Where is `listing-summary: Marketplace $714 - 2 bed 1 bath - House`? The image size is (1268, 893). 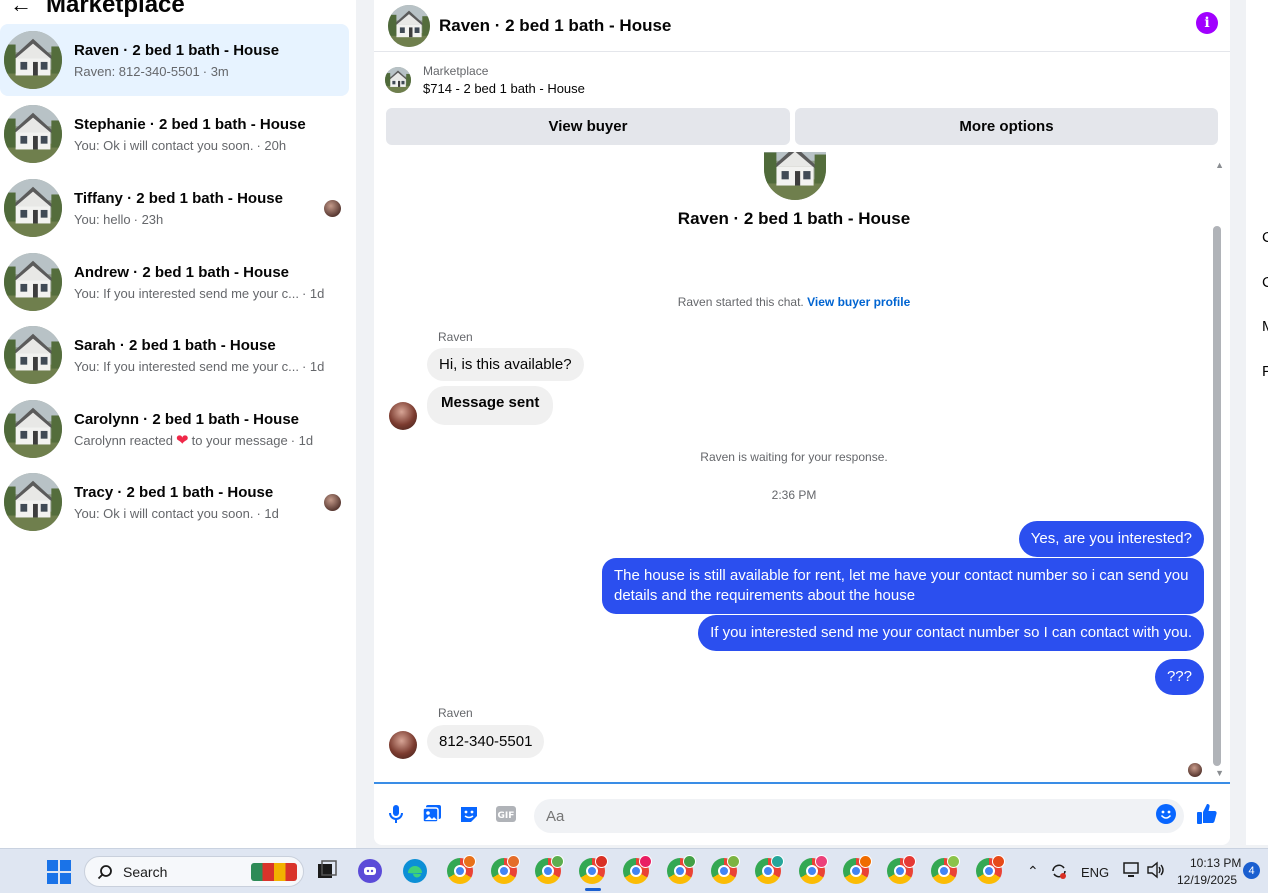 listing-summary: Marketplace $714 - 2 bed 1 bath - House is located at coordinates (485, 80).